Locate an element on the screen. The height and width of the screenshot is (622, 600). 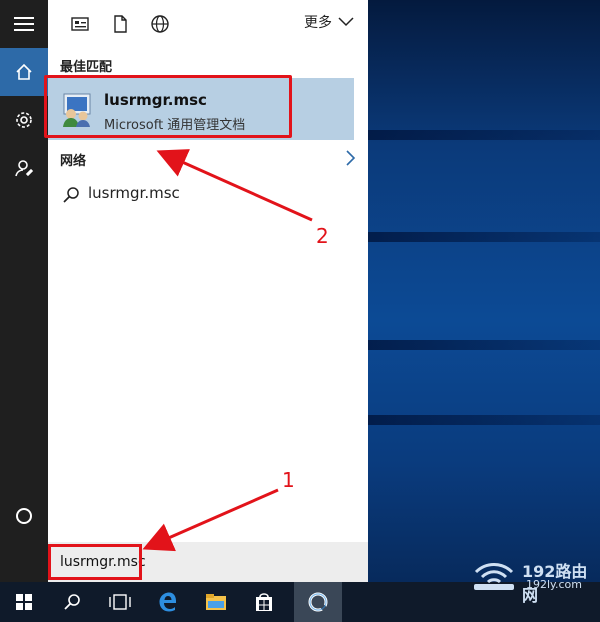
edge-button is located at coordinates (168, 602).